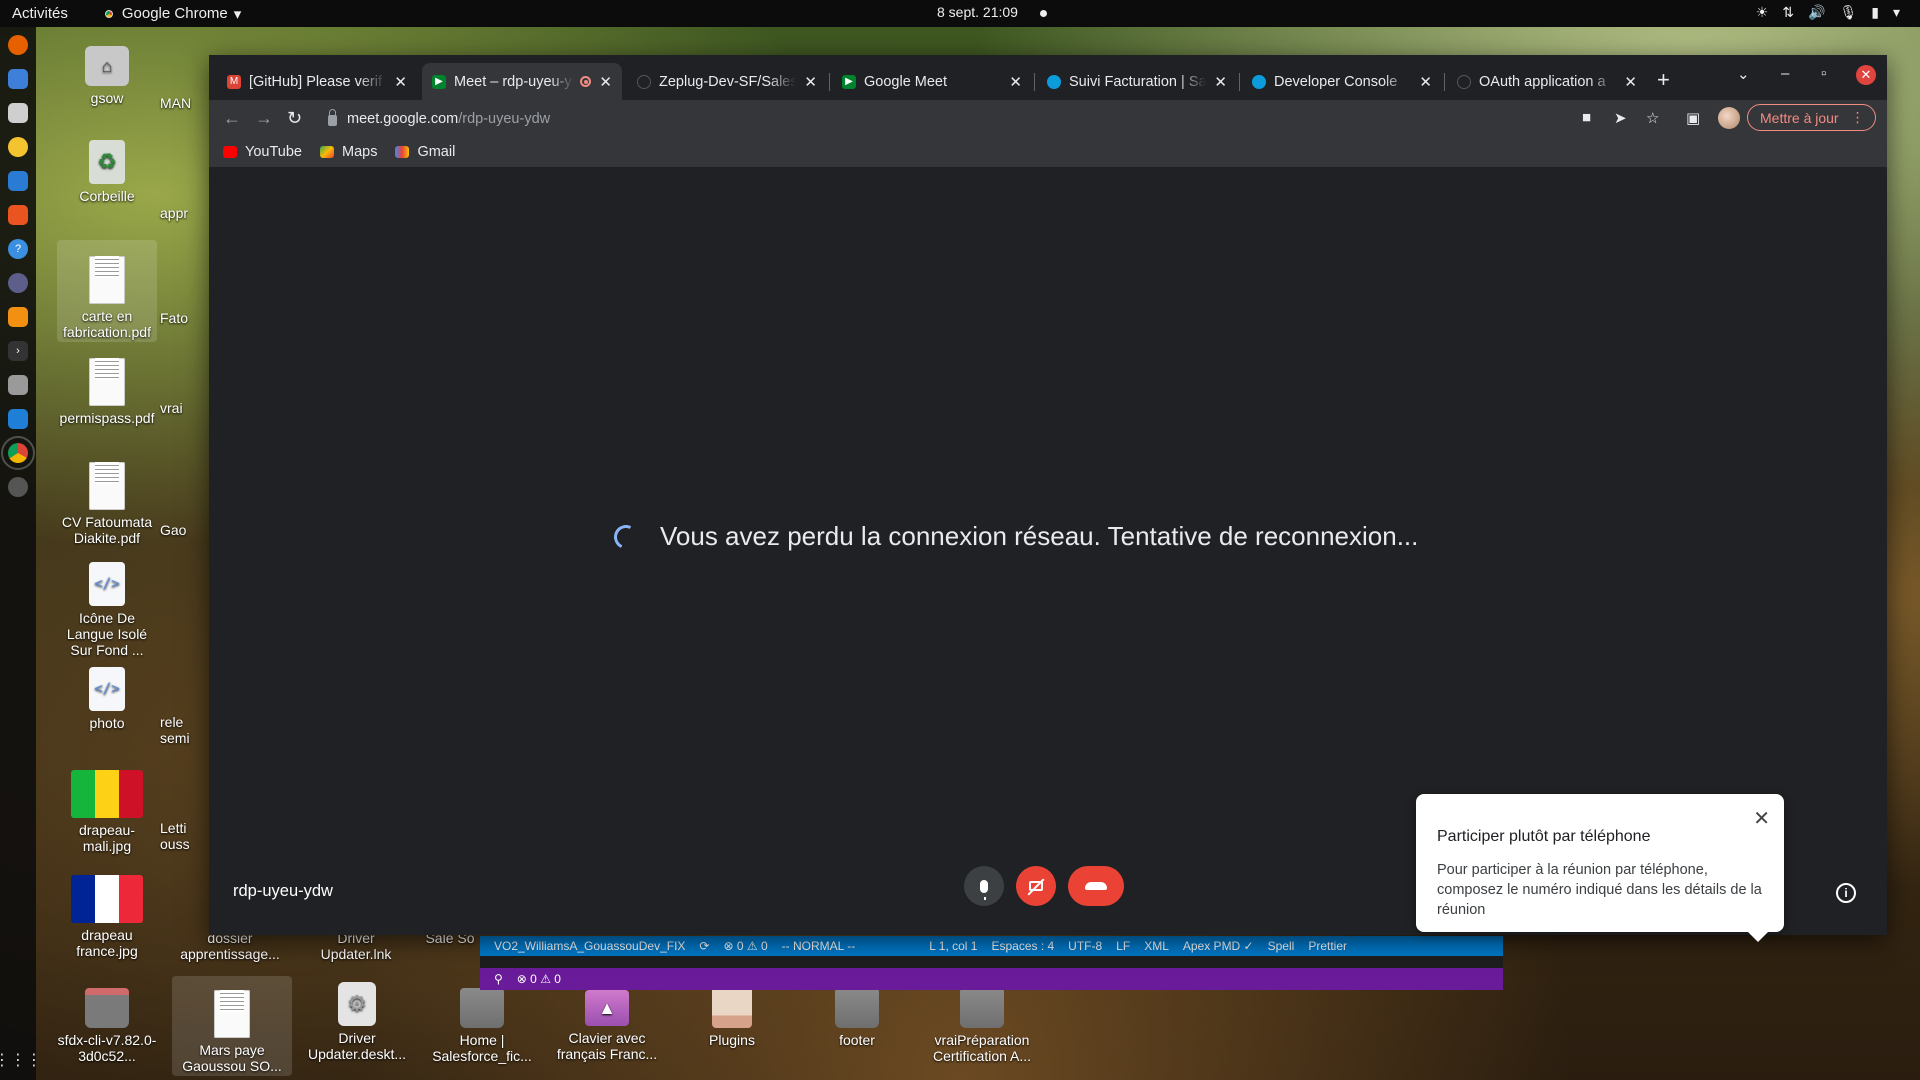 This screenshot has height=1080, width=1920. Describe the element at coordinates (1846, 893) in the screenshot. I see `meeting-details-info-icon: i` at that location.